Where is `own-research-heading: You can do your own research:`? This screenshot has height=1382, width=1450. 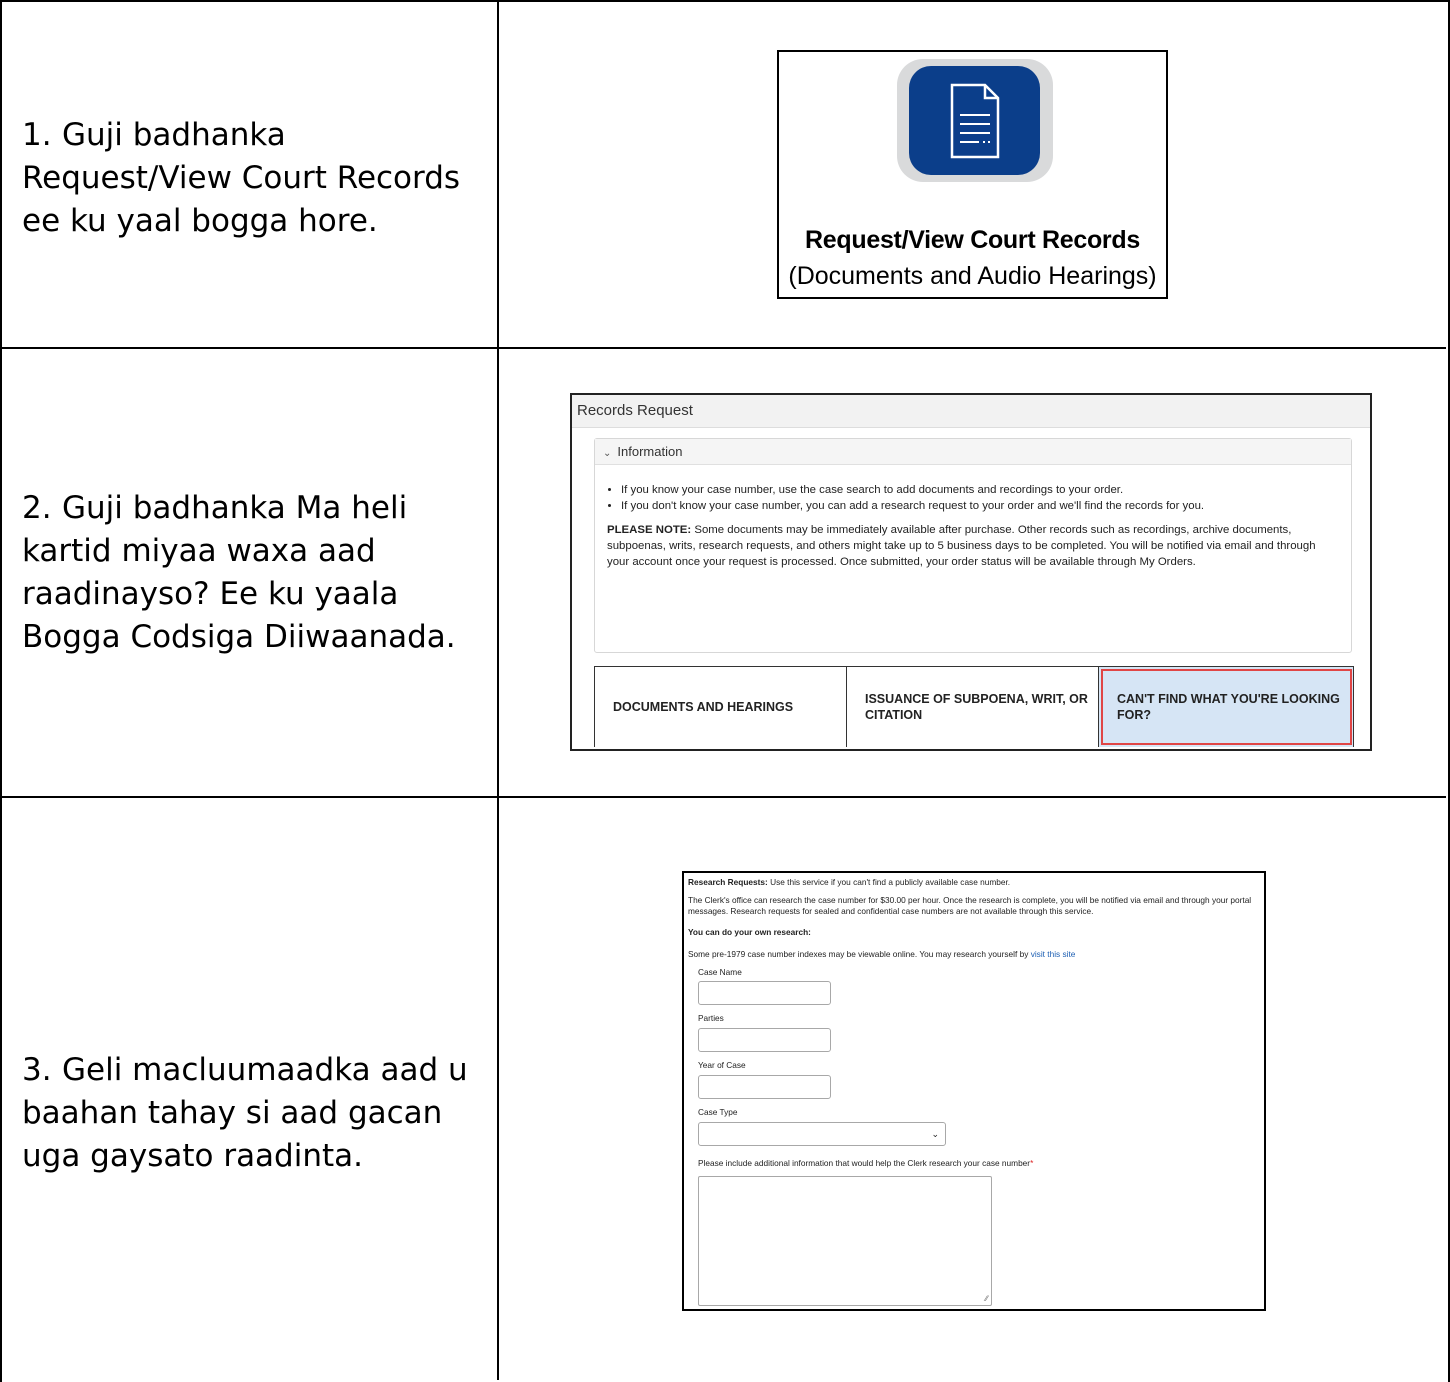
own-research-heading: You can do your own research: is located at coordinates (749, 932).